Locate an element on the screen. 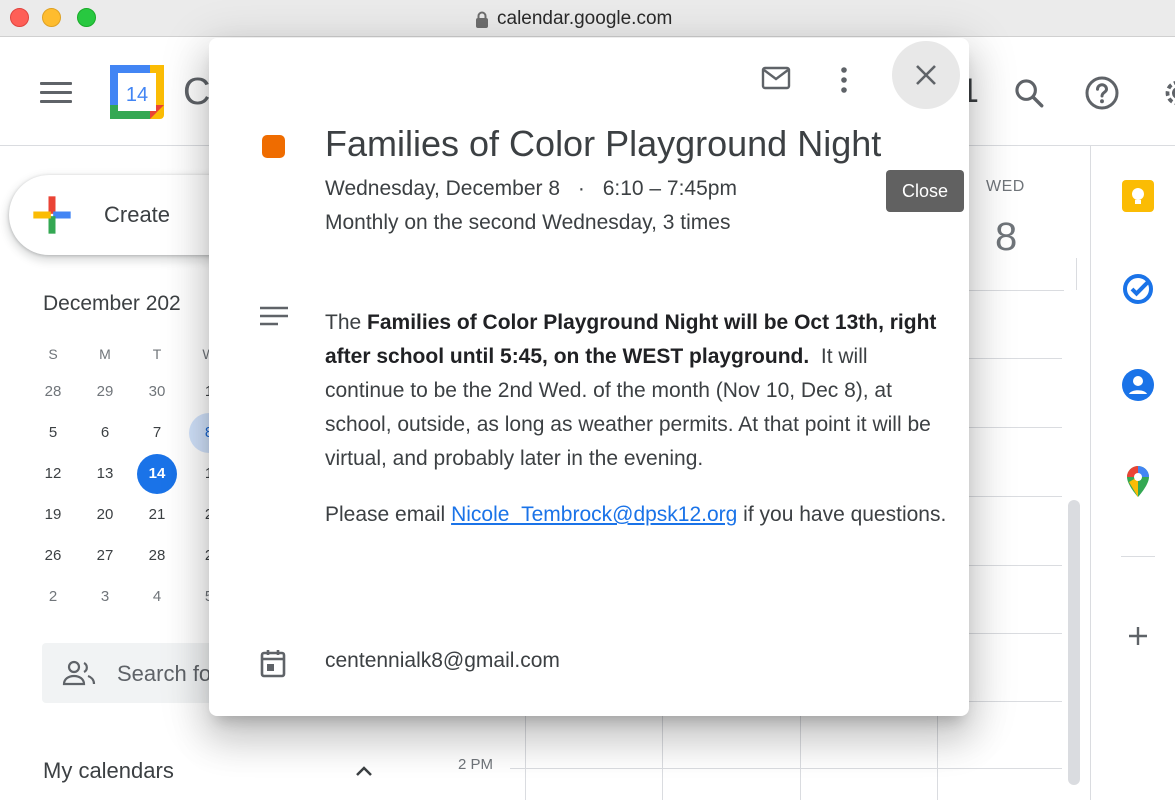 The width and height of the screenshot is (1175, 800). day-name-wed: WED is located at coordinates (1005, 186).